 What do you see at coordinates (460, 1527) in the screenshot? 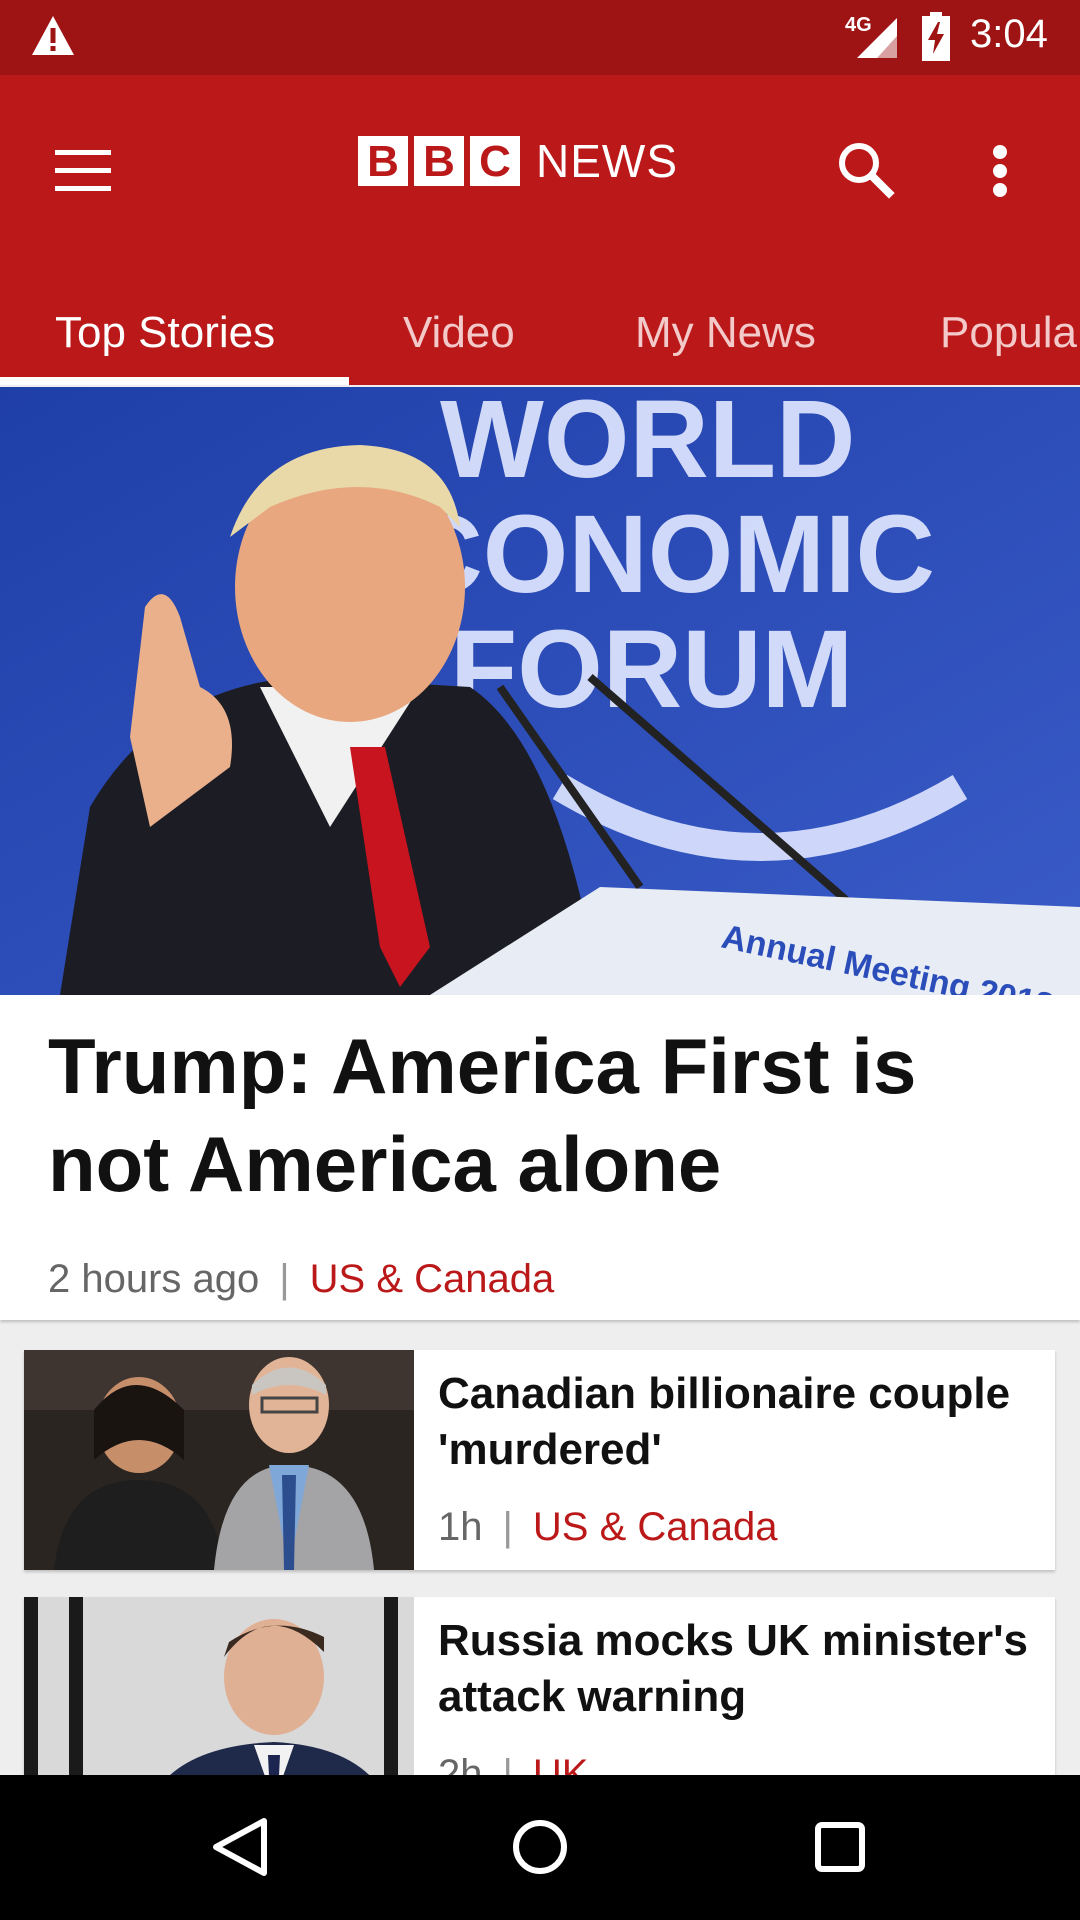
I see `story-time: 1h` at bounding box center [460, 1527].